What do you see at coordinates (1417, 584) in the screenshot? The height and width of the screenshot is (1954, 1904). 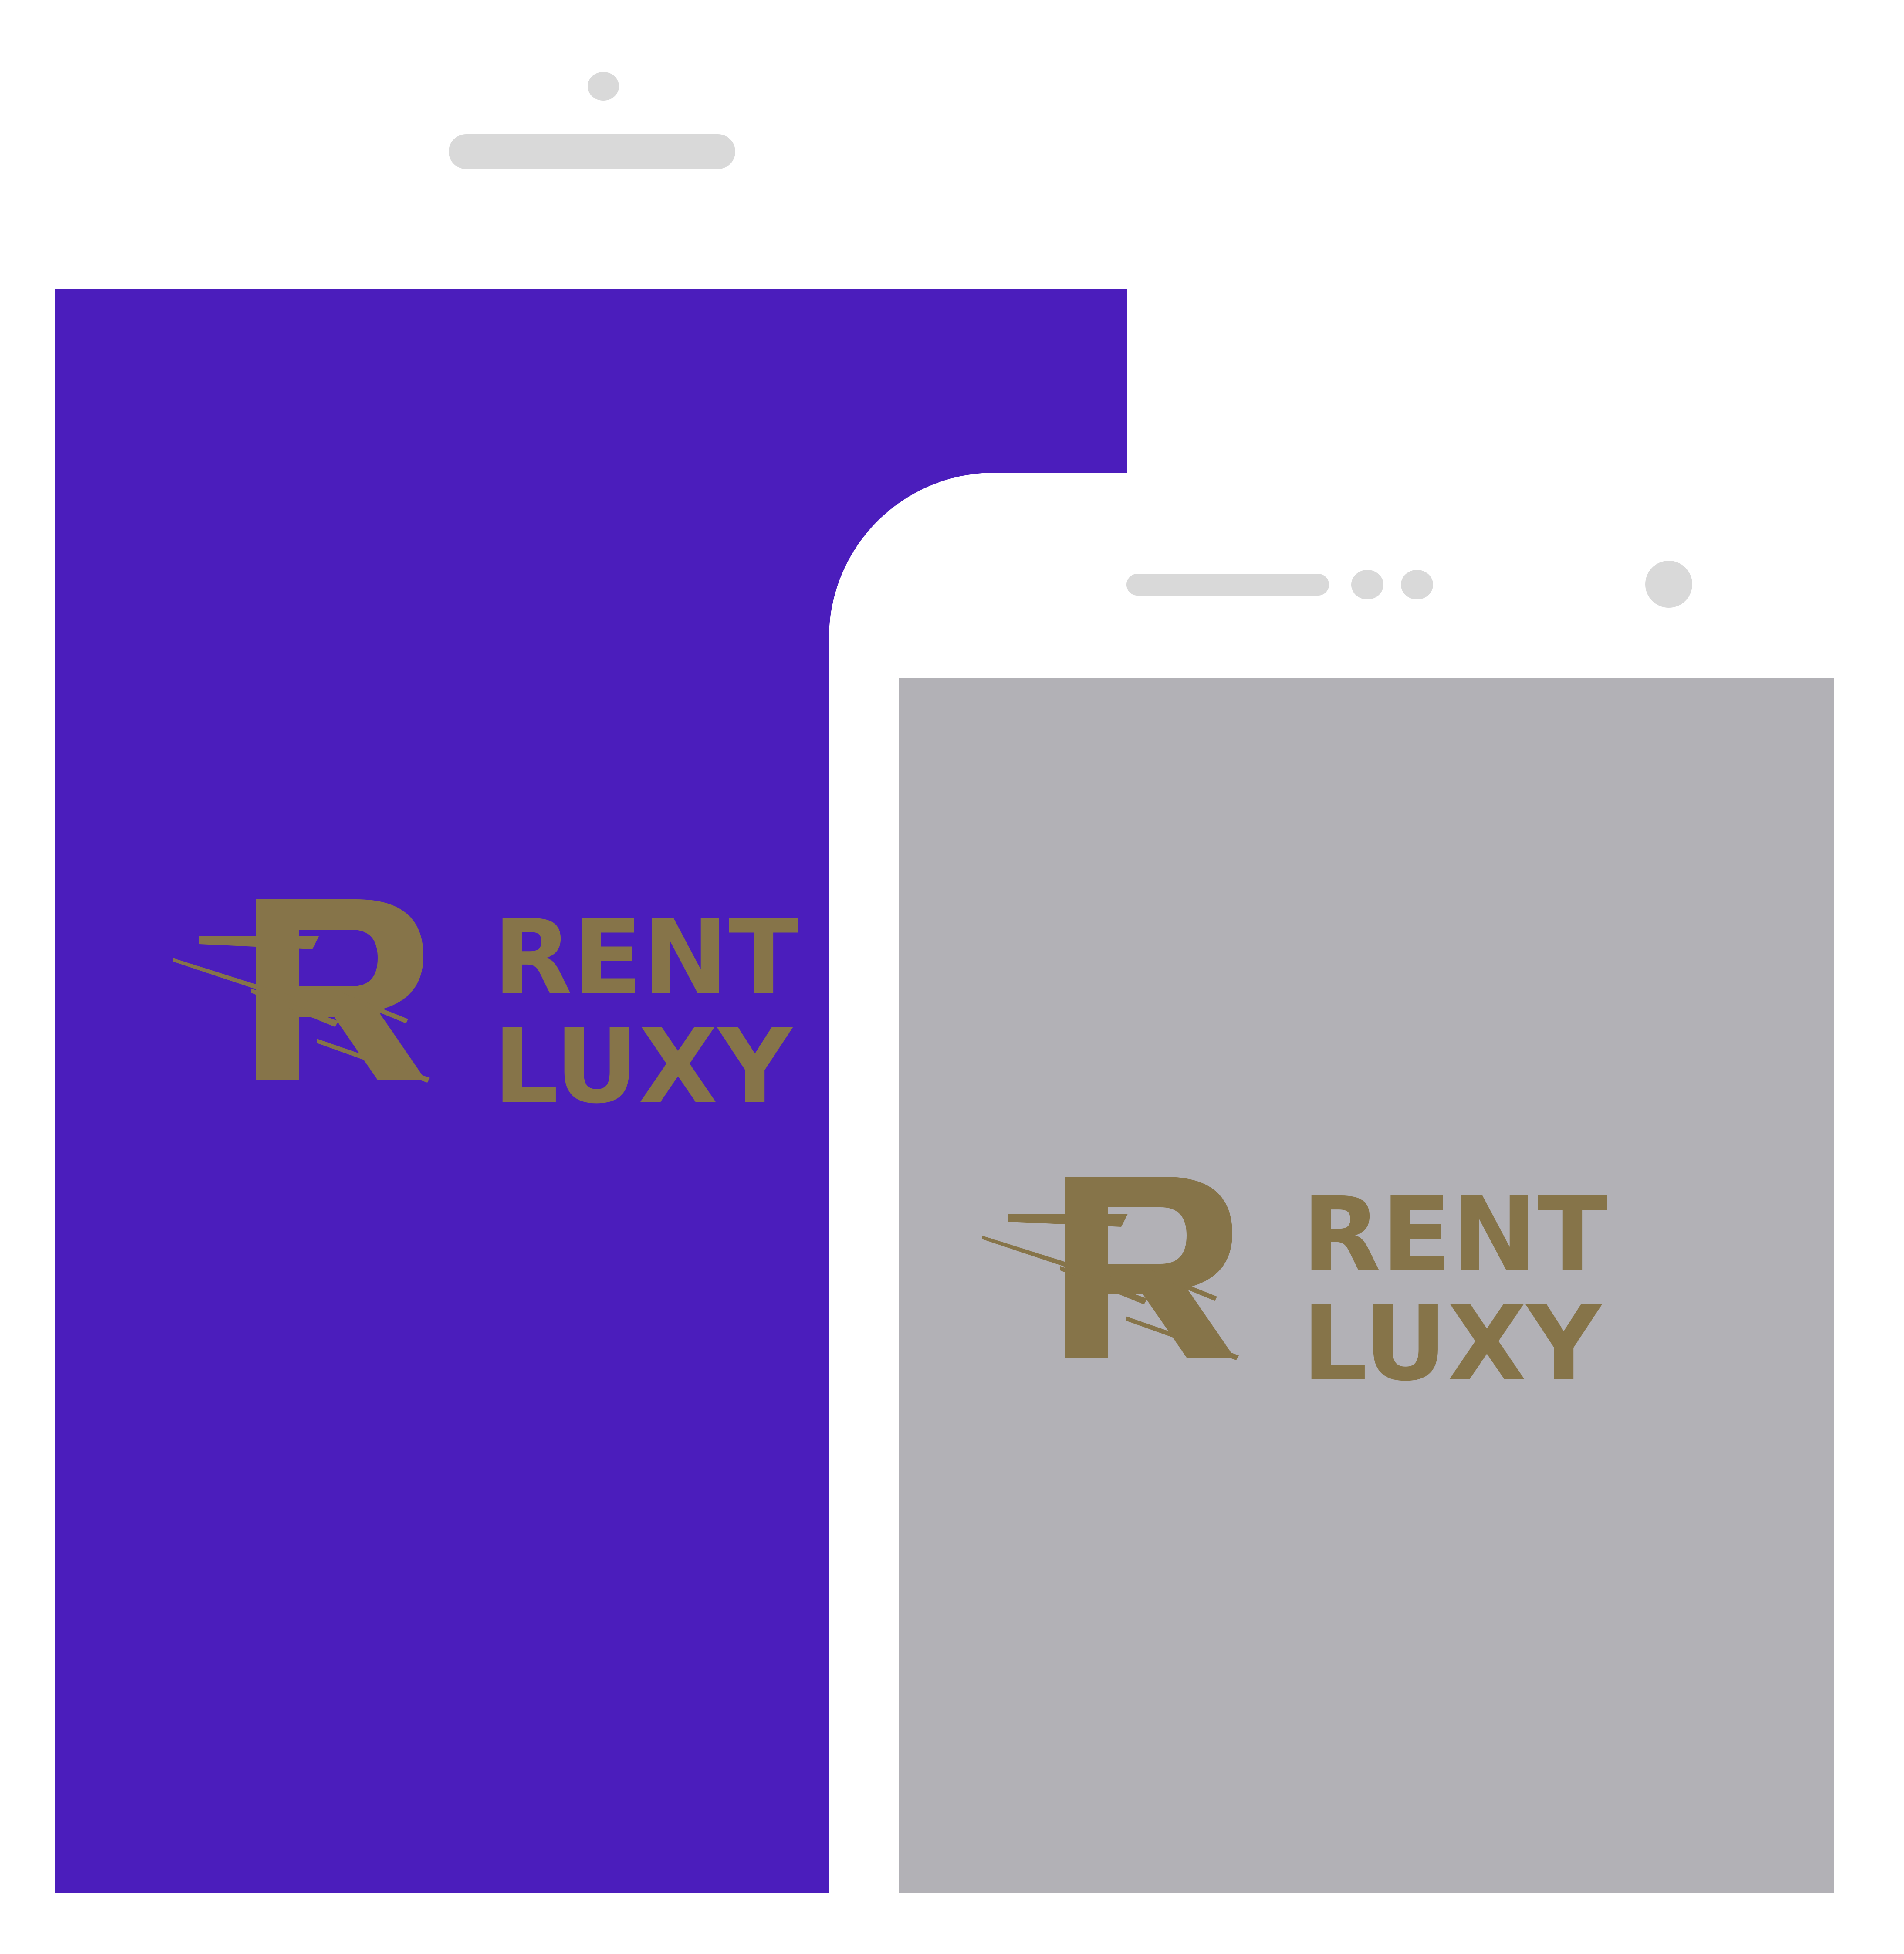 I see `light-sensor-dot` at bounding box center [1417, 584].